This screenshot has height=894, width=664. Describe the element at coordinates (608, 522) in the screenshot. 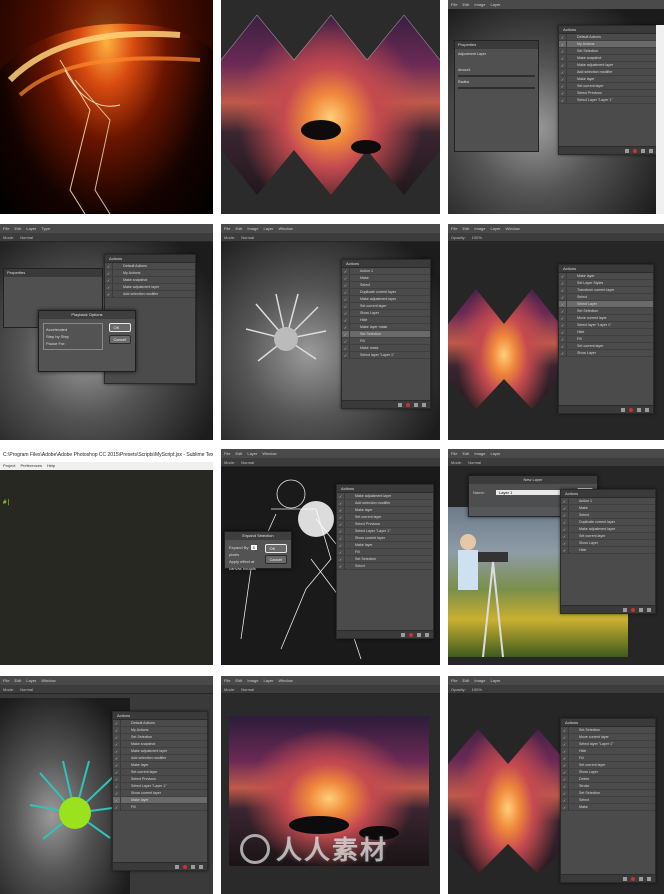

I see `action-row: ✓ Duplicate current layer` at that location.